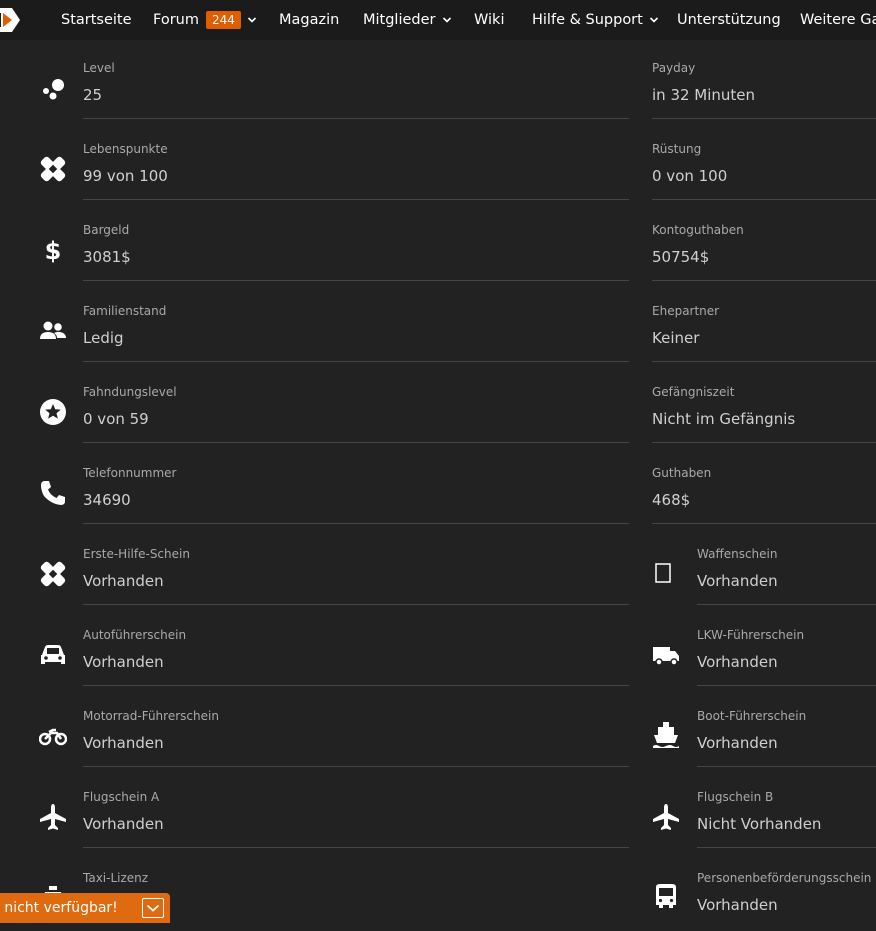 The image size is (876, 931). Describe the element at coordinates (125, 176) in the screenshot. I see `stat-value: 99 von 100` at that location.